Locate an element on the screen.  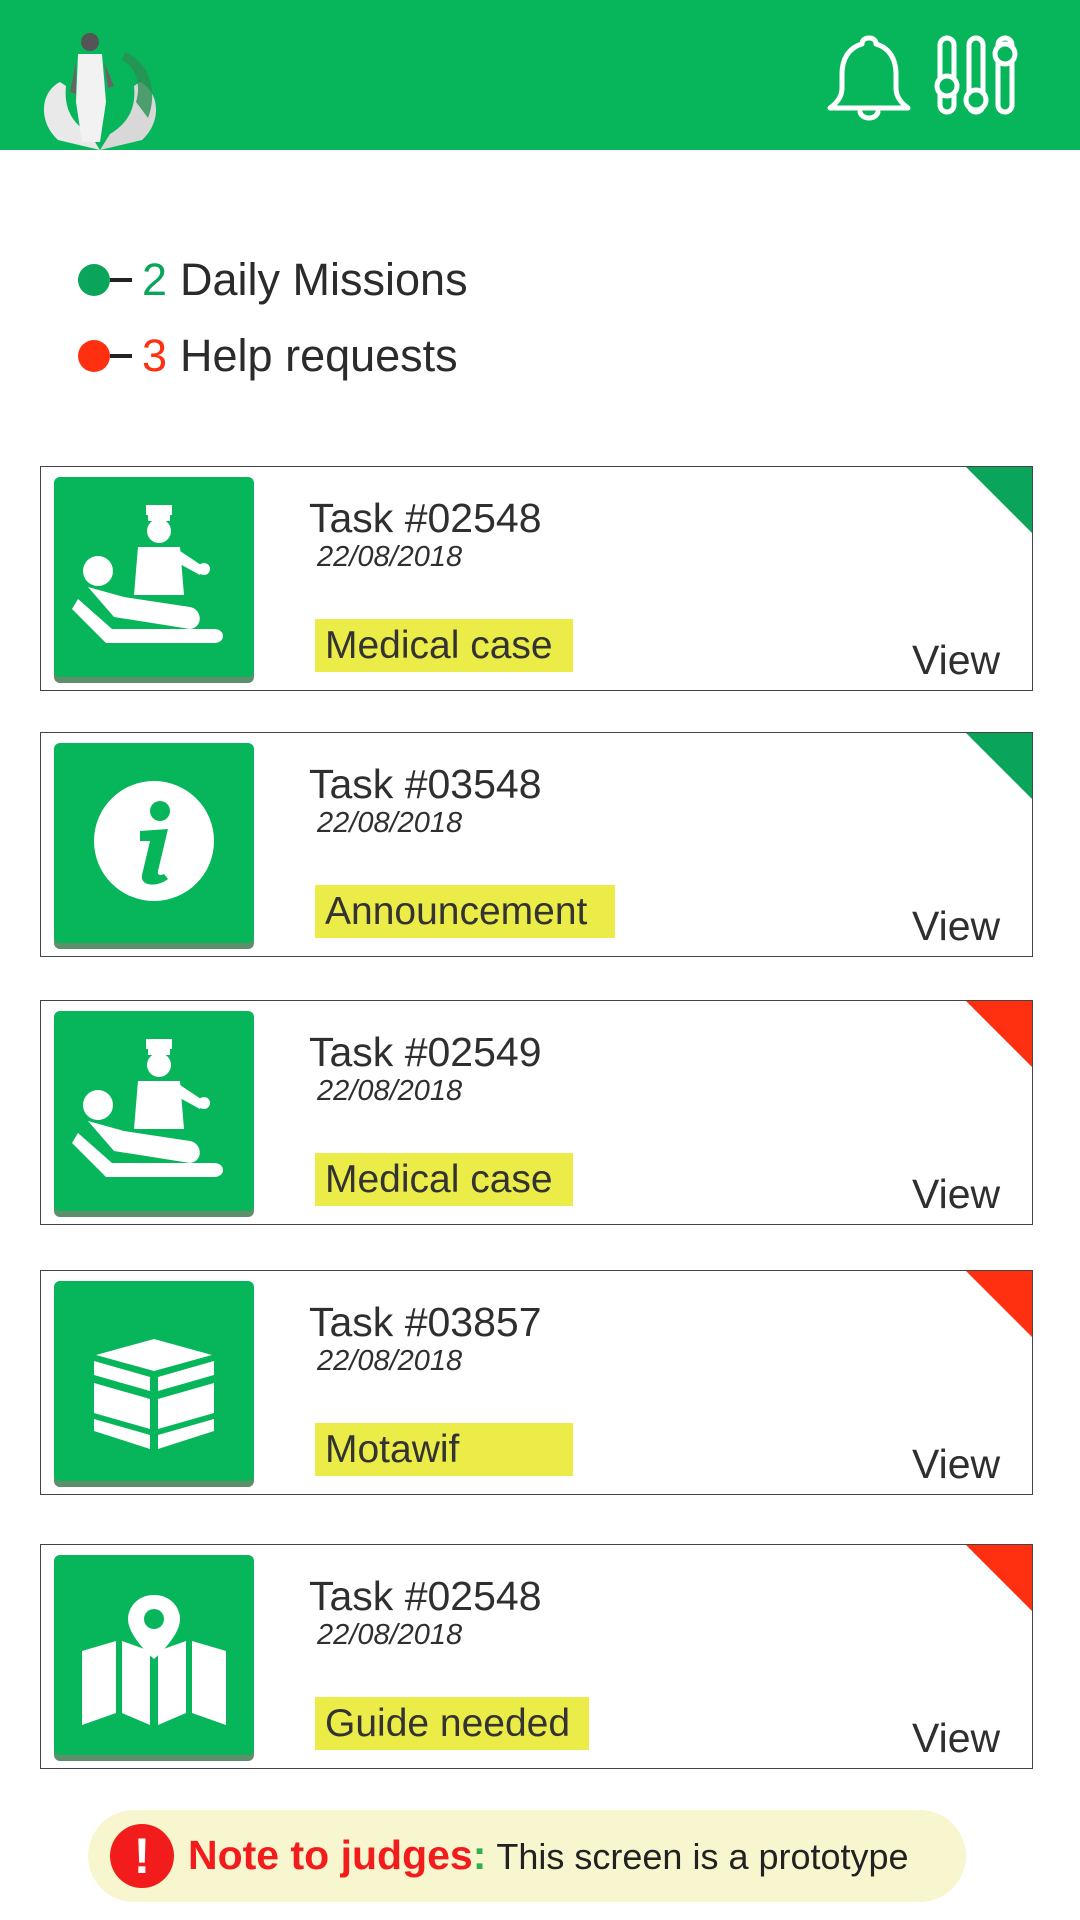
info-icon is located at coordinates (154, 843).